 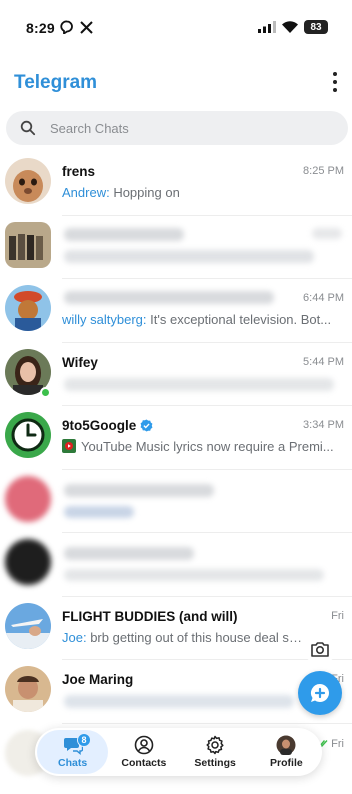 I want to click on new-message-icon, so click(x=319, y=693).